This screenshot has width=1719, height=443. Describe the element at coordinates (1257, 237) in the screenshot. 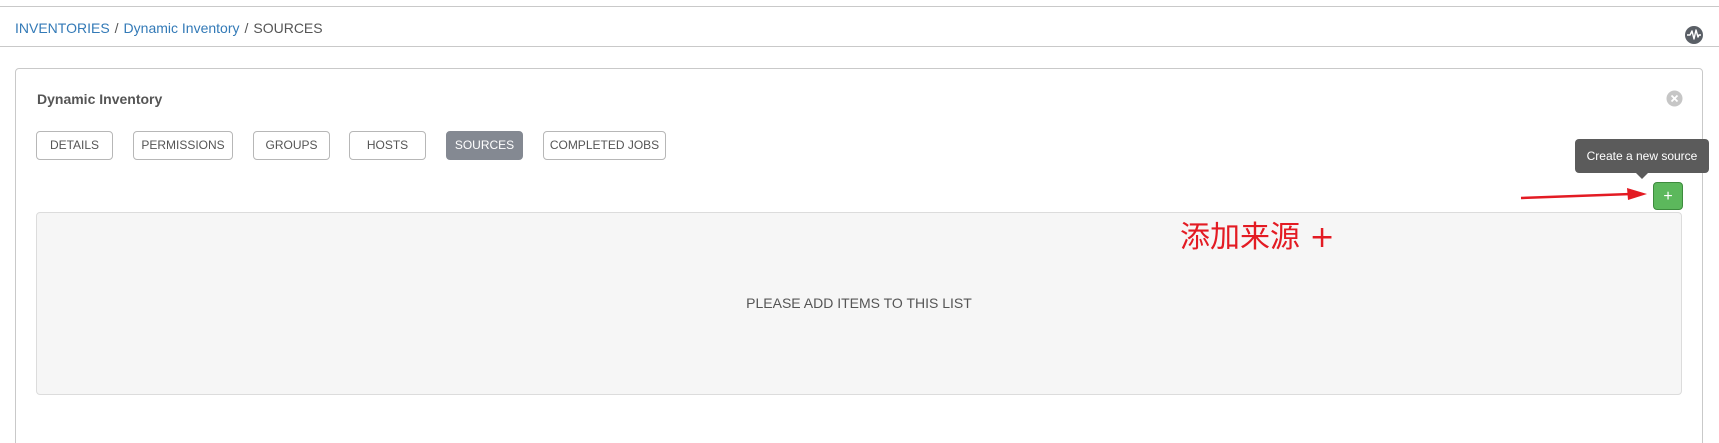

I see `annotation-label: 添加来源 +` at that location.